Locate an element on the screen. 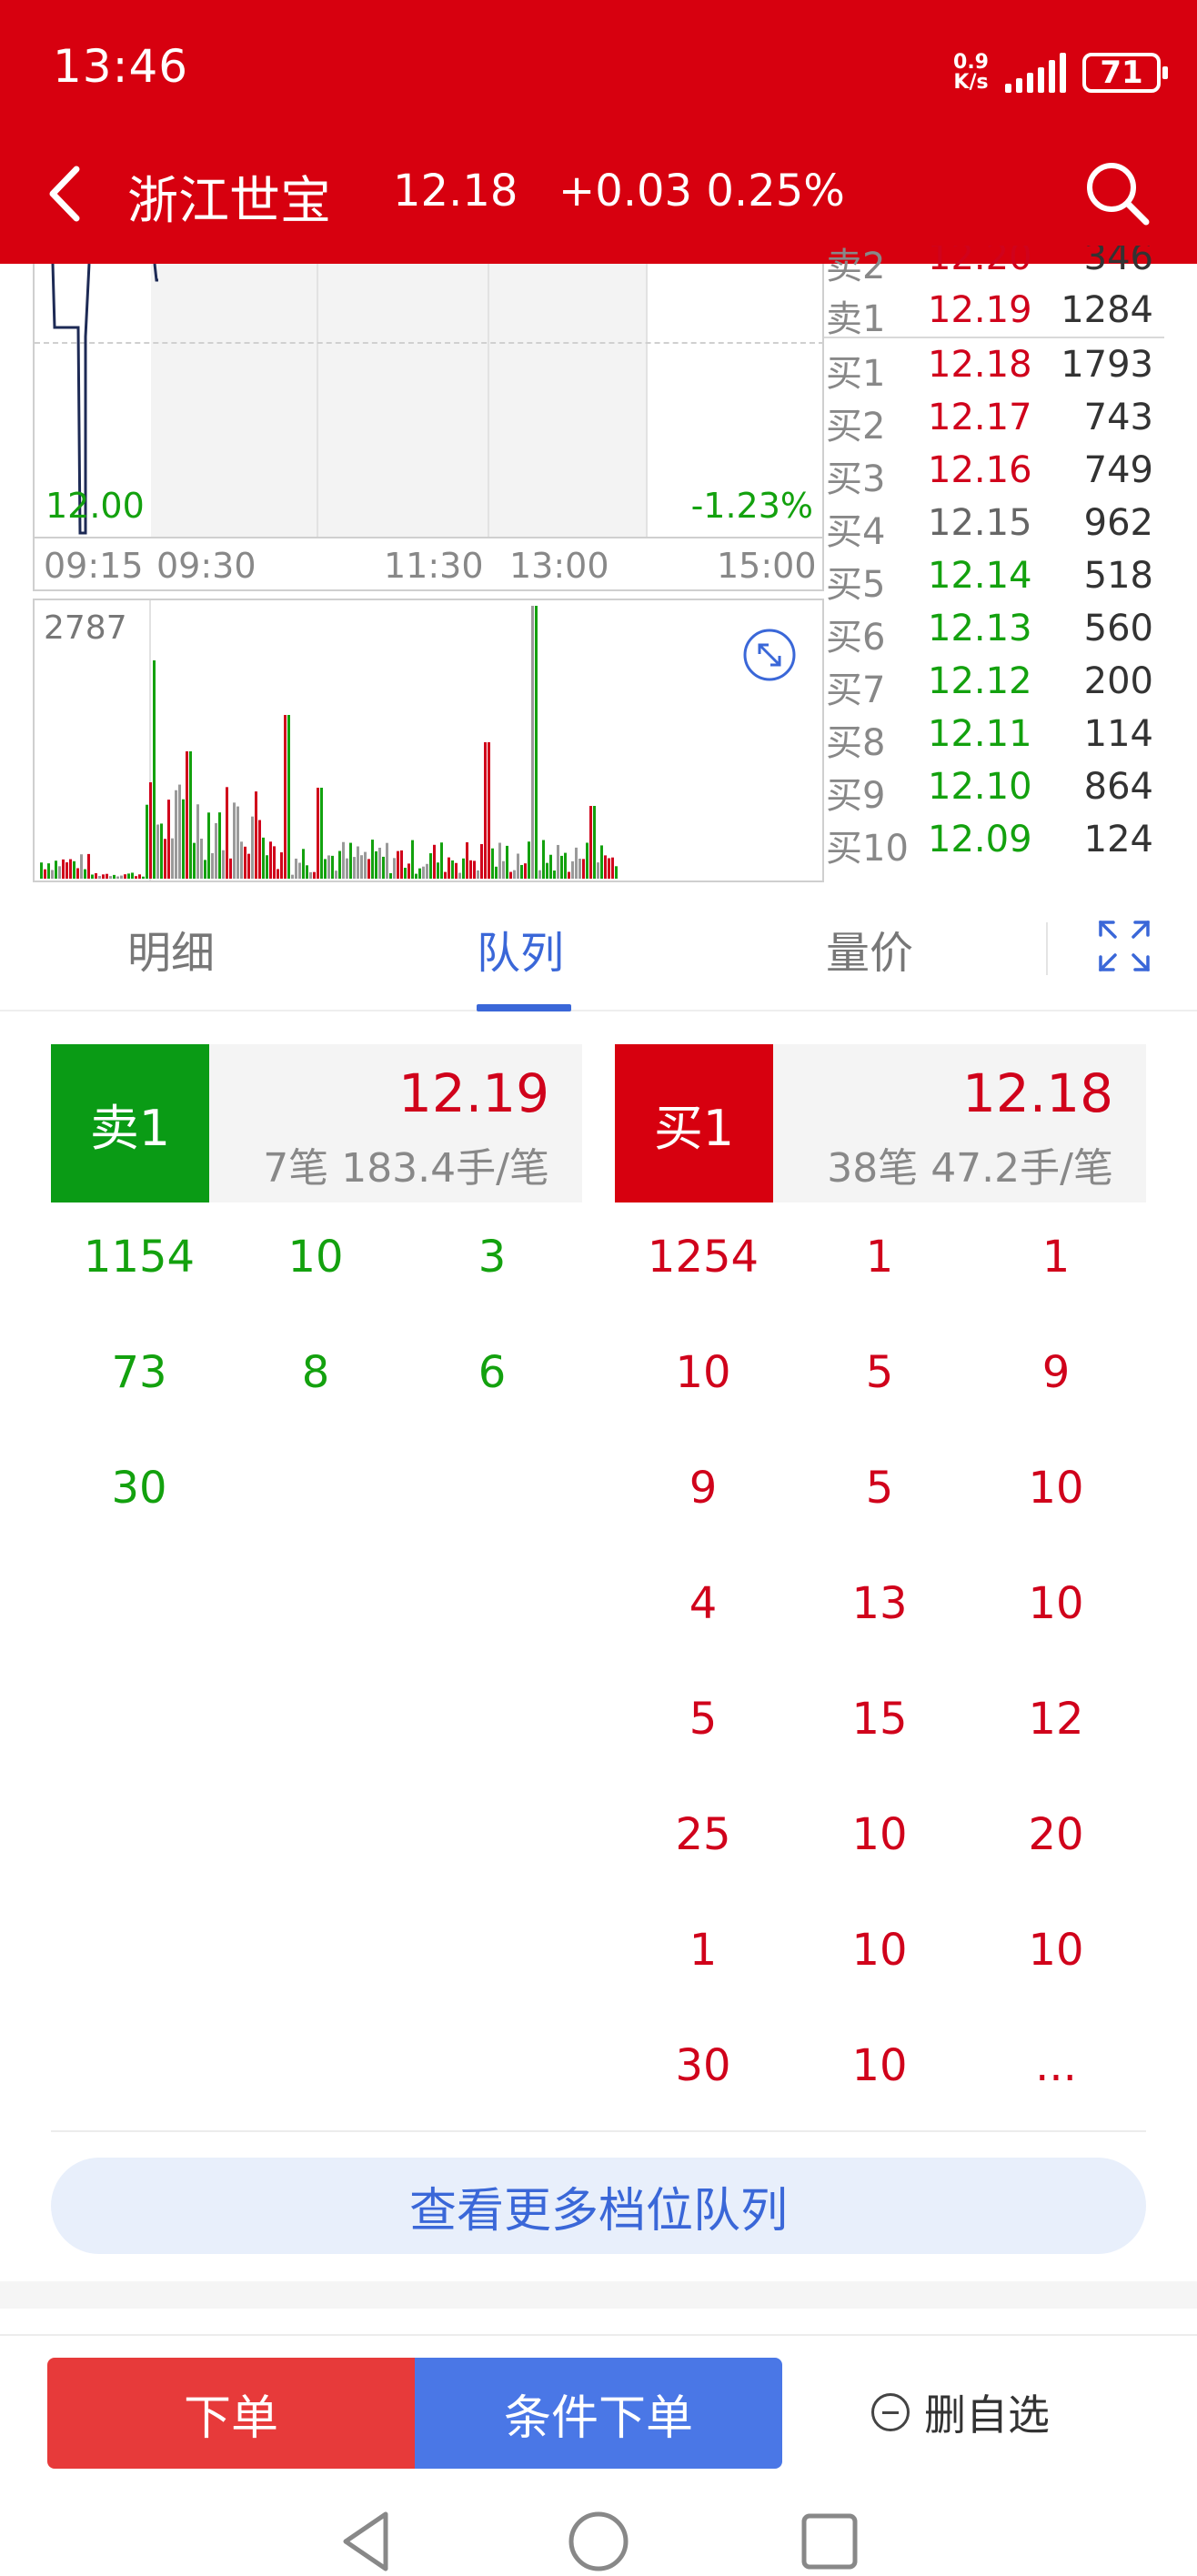  bid-price: 12.12 is located at coordinates (980, 681).